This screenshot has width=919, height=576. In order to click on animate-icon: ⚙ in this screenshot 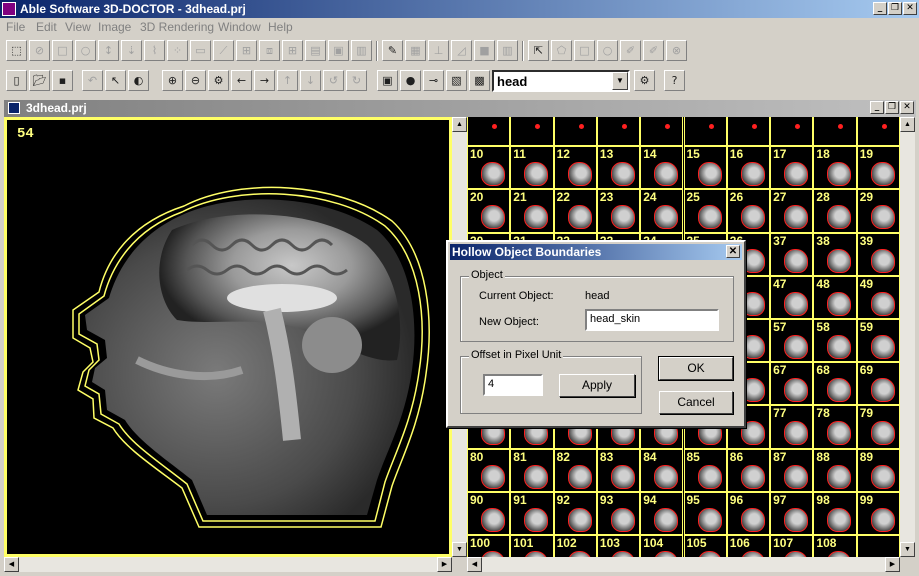, I will do `click(218, 80)`.